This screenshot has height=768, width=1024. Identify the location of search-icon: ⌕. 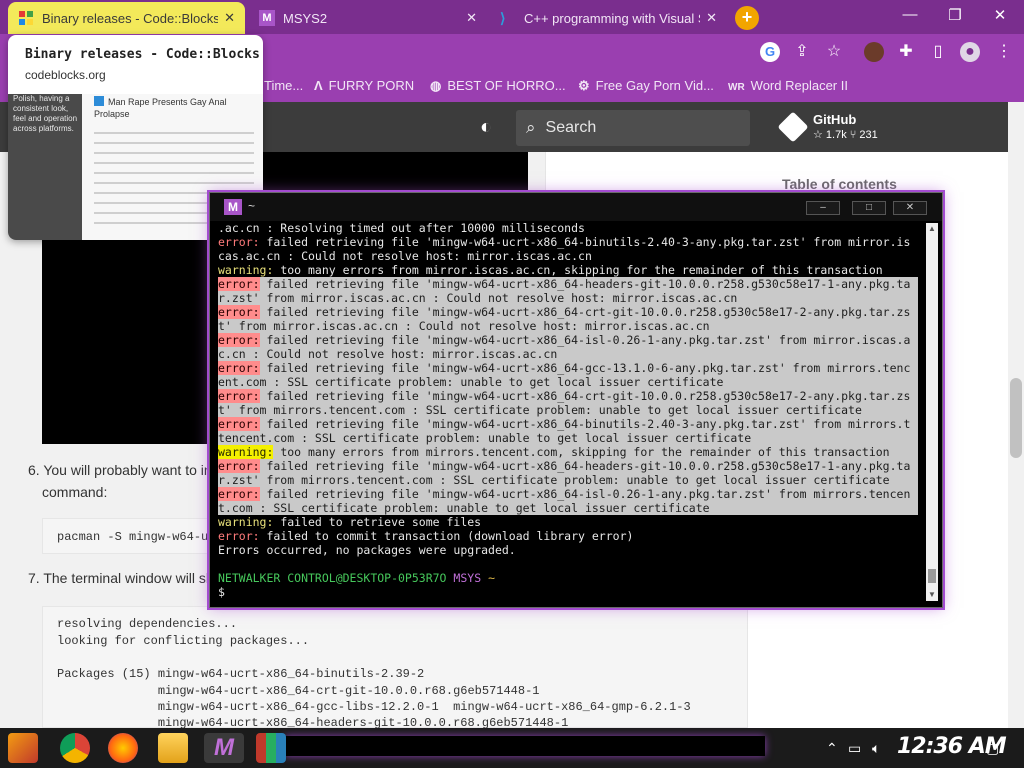
(531, 127).